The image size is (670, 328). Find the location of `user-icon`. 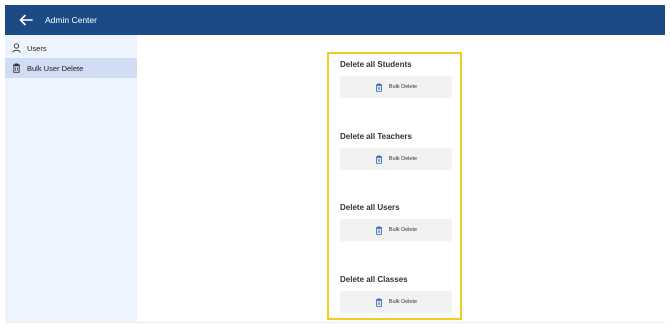

user-icon is located at coordinates (16, 48).